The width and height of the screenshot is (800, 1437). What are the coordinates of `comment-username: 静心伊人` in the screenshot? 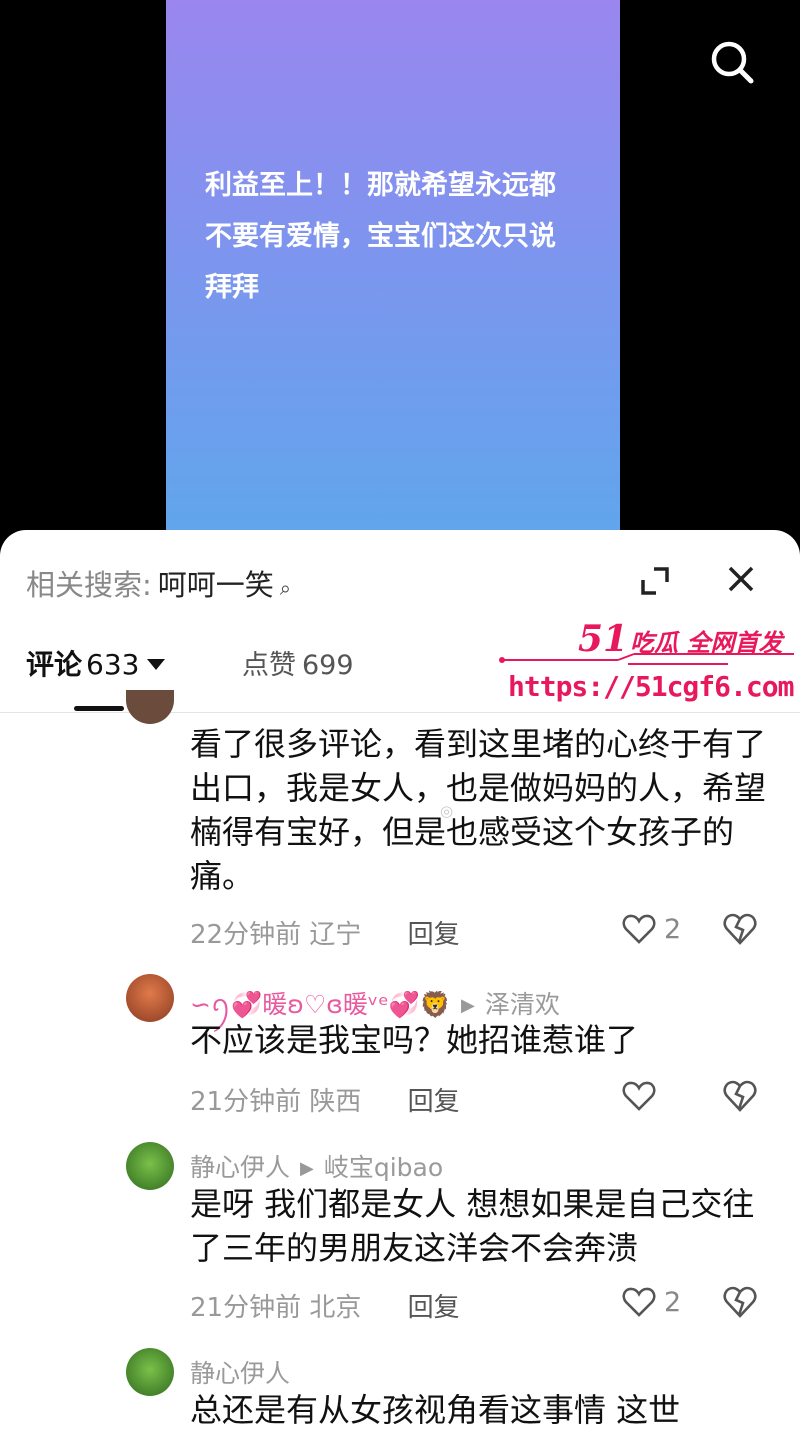 It's located at (240, 1372).